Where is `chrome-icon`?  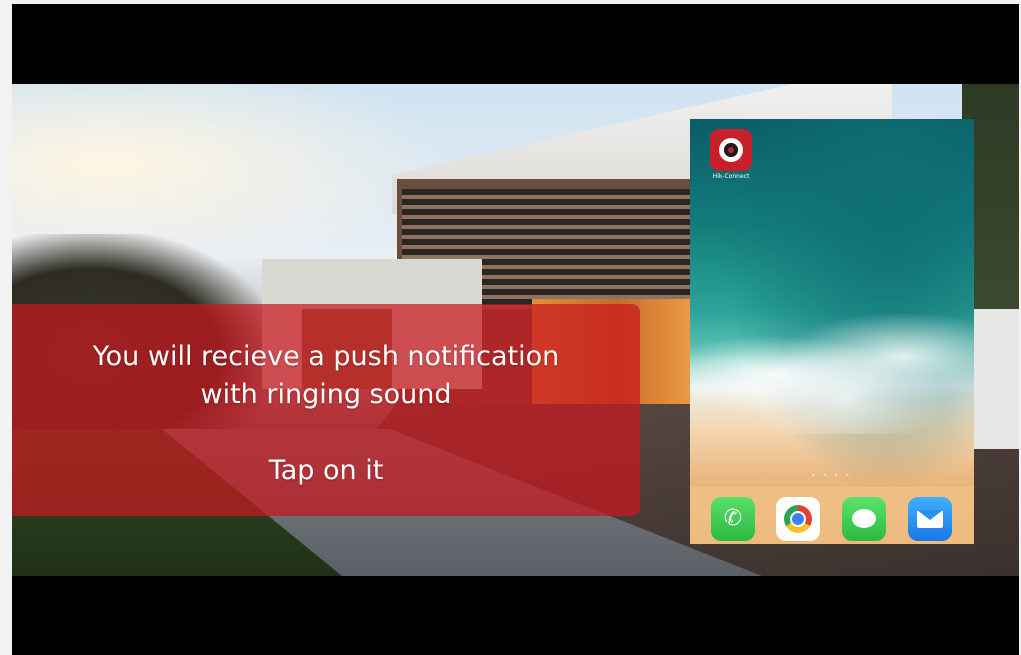 chrome-icon is located at coordinates (798, 519).